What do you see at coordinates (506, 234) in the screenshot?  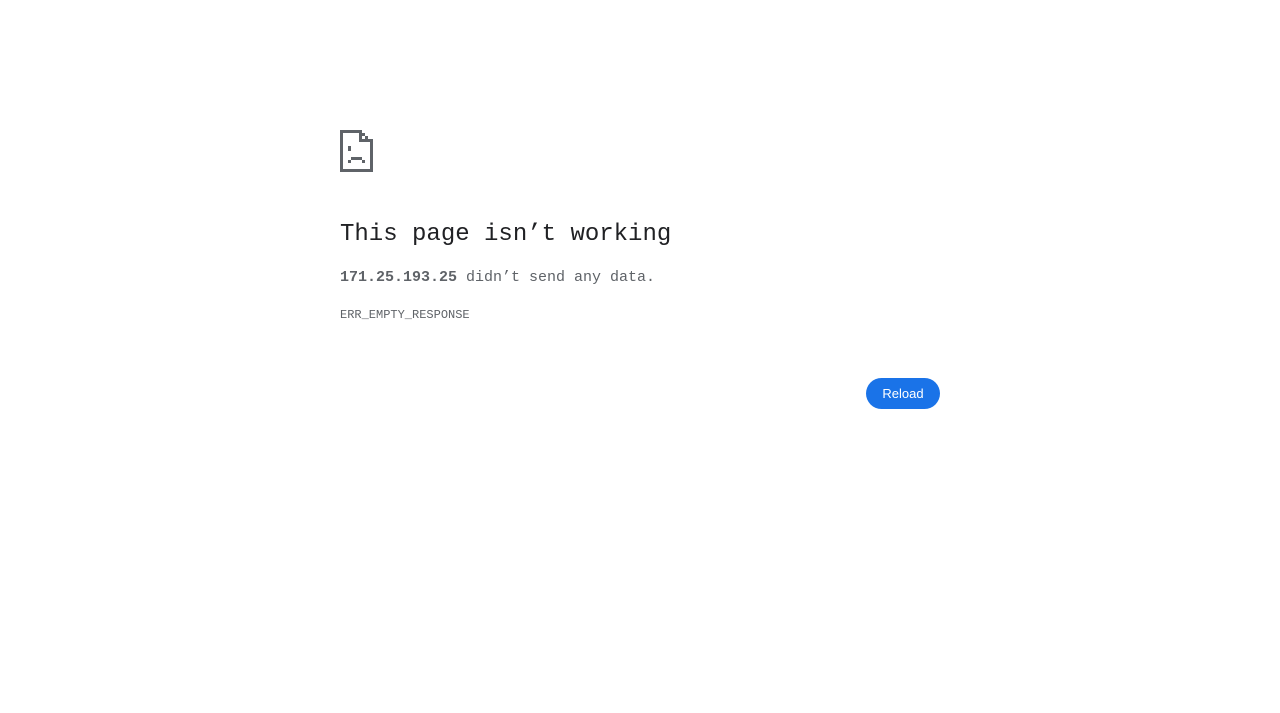 I see `error-title: This page isn’t working` at bounding box center [506, 234].